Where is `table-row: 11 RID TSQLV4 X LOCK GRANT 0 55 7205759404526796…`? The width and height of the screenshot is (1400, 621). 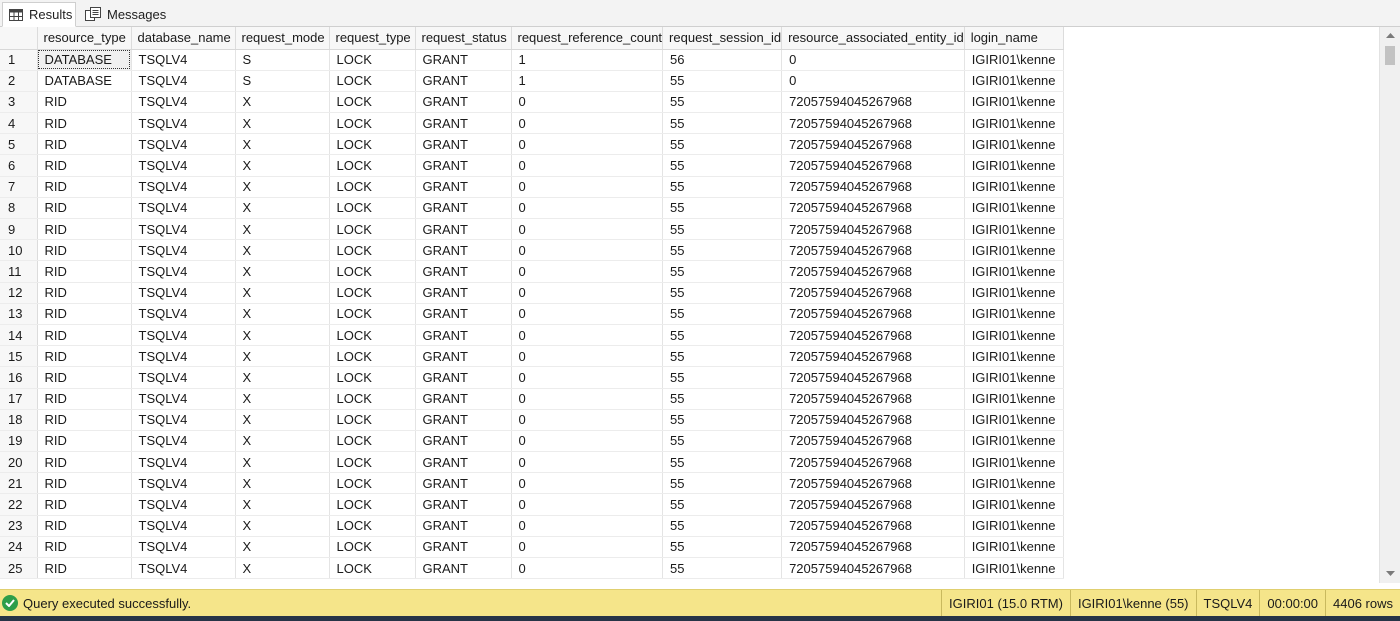
table-row: 11 RID TSQLV4 X LOCK GRANT 0 55 7205759404526796… is located at coordinates (532, 271).